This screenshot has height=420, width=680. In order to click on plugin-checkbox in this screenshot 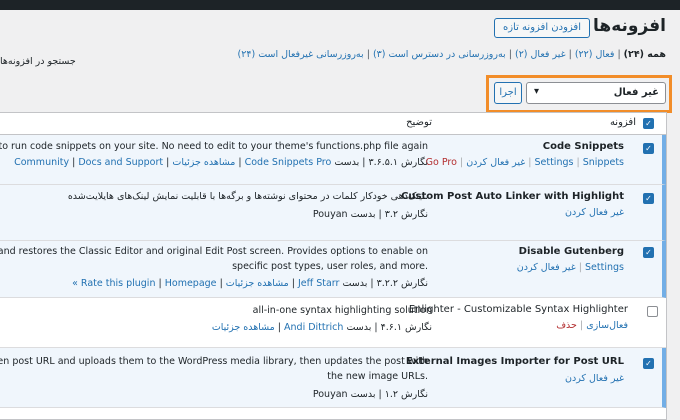, I will do `click(652, 311)`.